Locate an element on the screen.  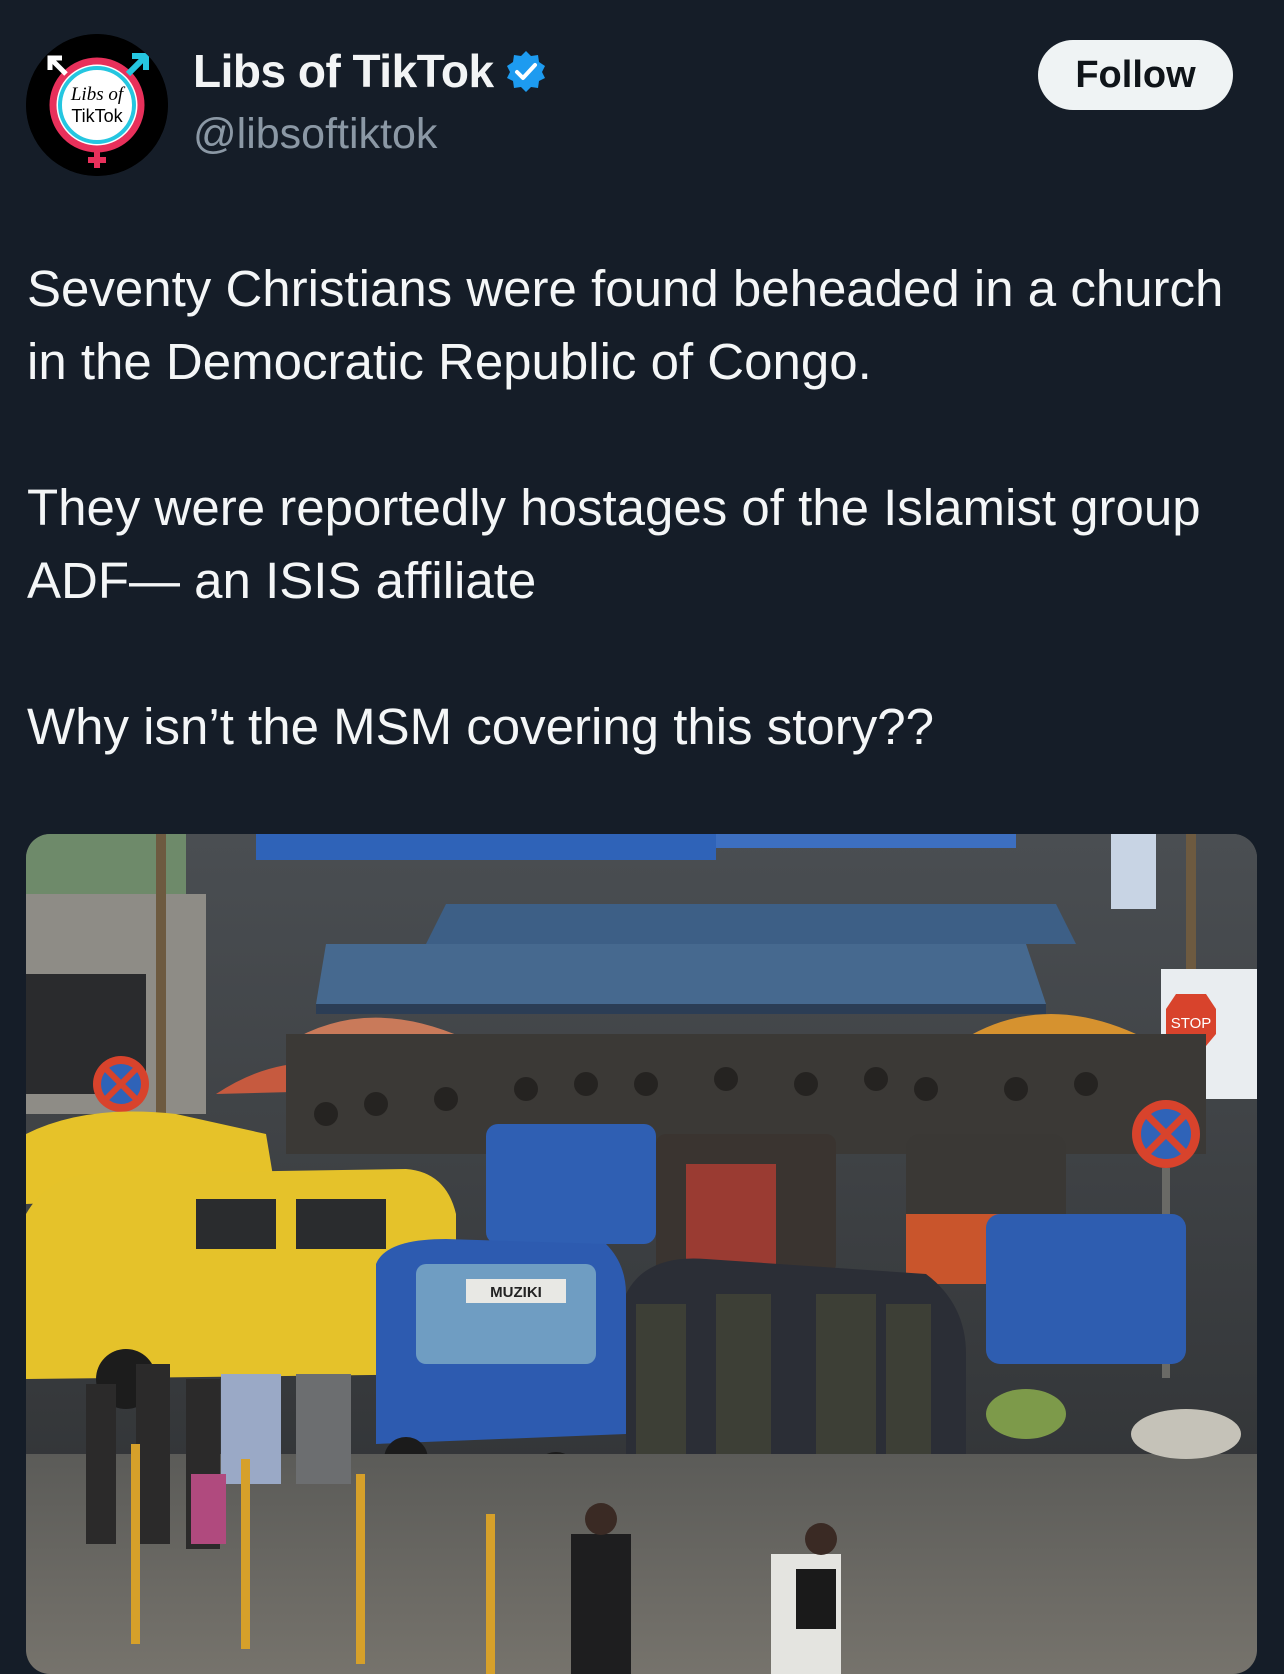
vehicle-plate-text: MUZIKI is located at coordinates (516, 1292).